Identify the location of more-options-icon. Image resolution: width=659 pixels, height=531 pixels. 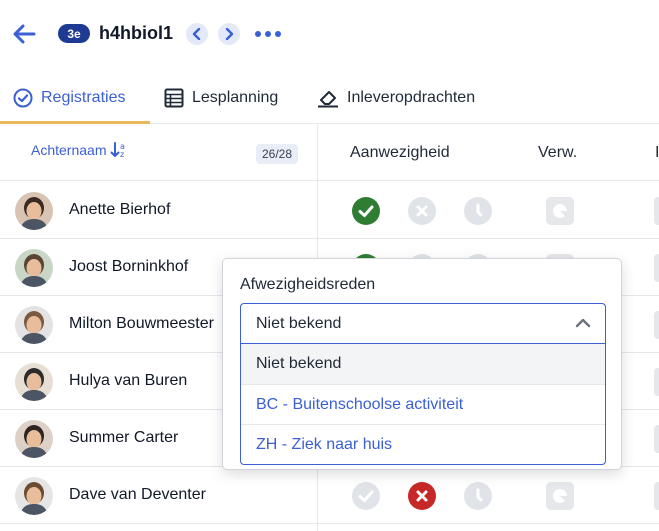
(268, 34).